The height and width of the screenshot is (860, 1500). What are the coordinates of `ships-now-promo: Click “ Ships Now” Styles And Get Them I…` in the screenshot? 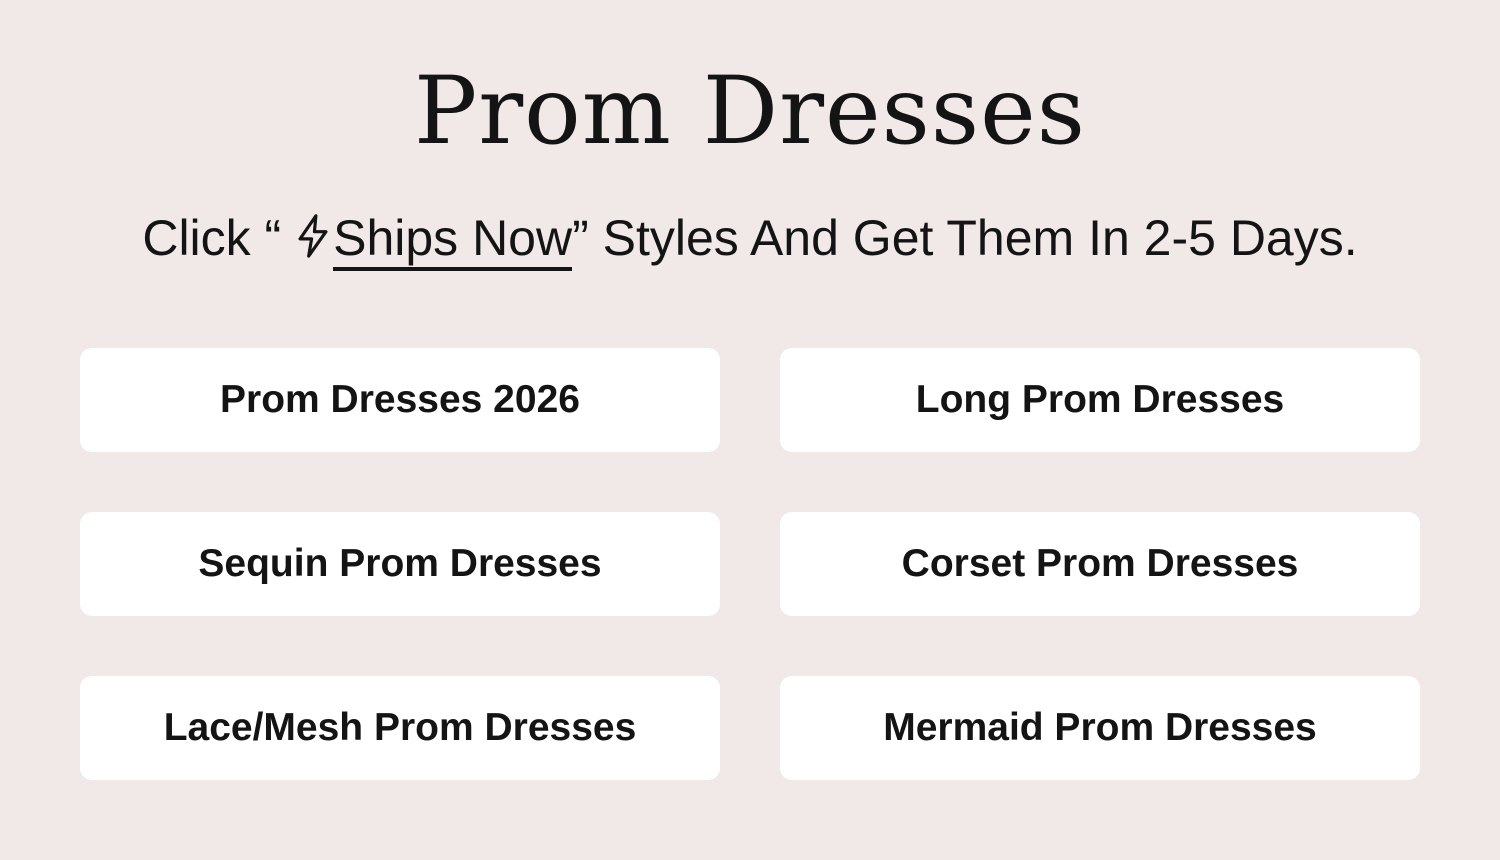 It's located at (750, 239).